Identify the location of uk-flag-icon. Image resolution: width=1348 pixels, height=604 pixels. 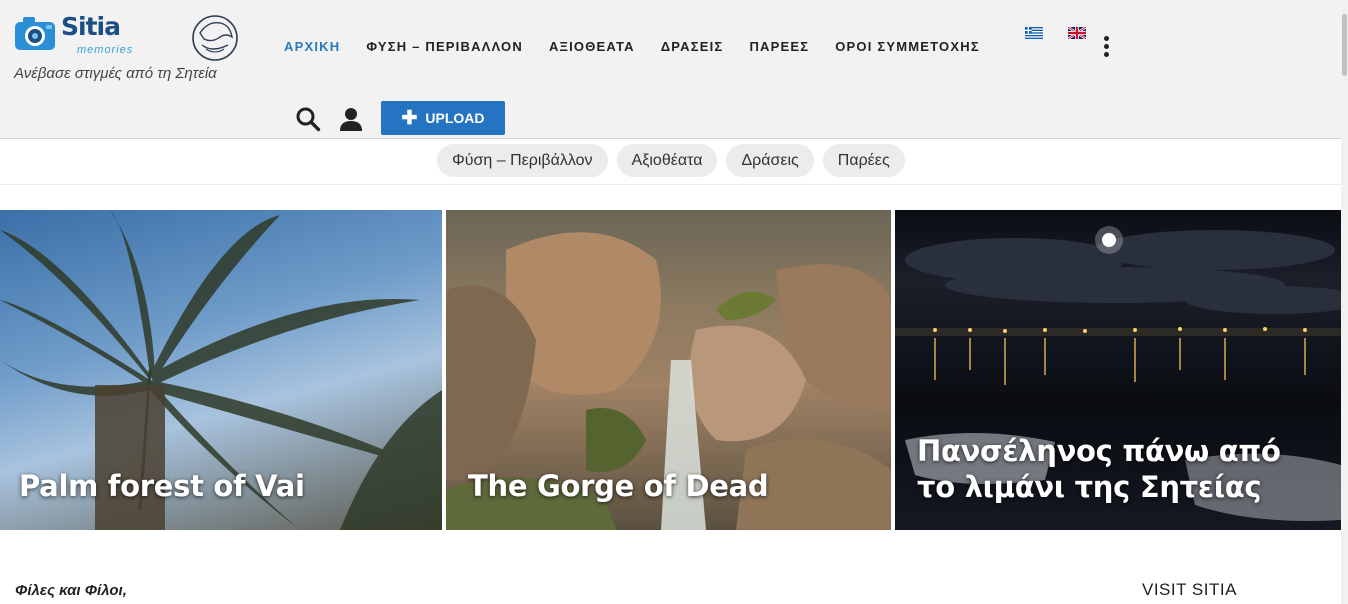
(1077, 33).